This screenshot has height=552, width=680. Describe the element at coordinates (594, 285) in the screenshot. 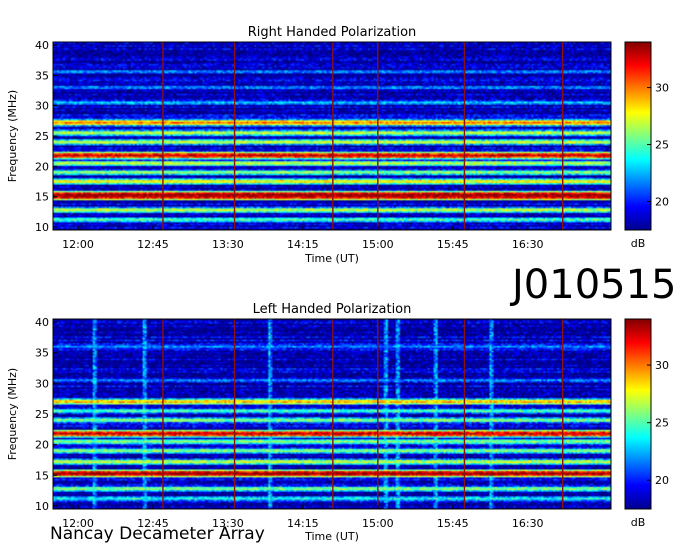

I see `observation-id: J010515` at that location.